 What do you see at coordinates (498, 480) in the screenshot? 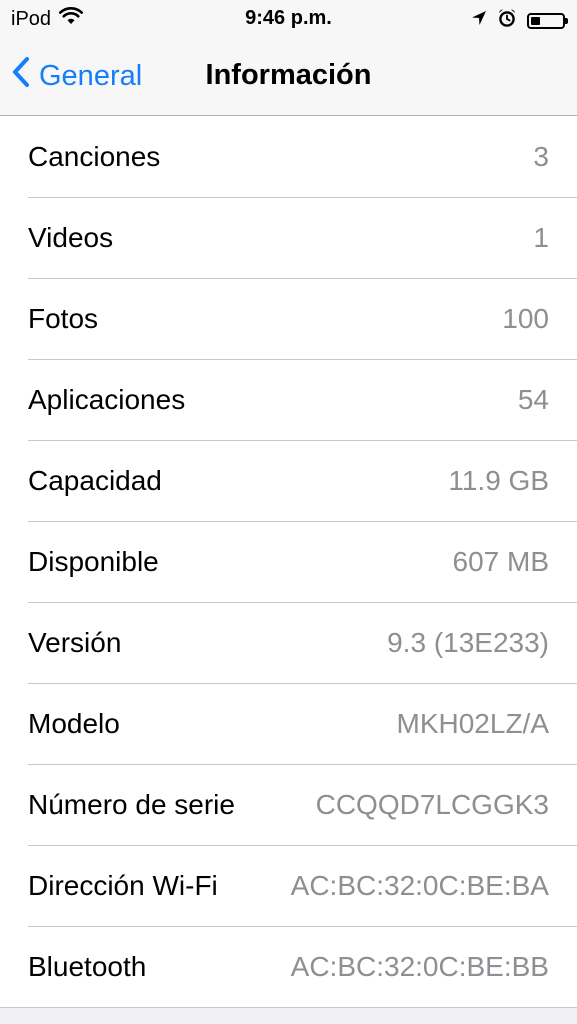
I see `row-value: 11.9 GB` at bounding box center [498, 480].